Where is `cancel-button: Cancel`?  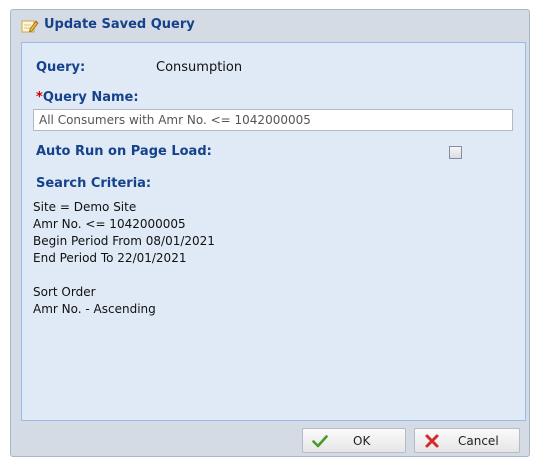
cancel-button: Cancel is located at coordinates (467, 440).